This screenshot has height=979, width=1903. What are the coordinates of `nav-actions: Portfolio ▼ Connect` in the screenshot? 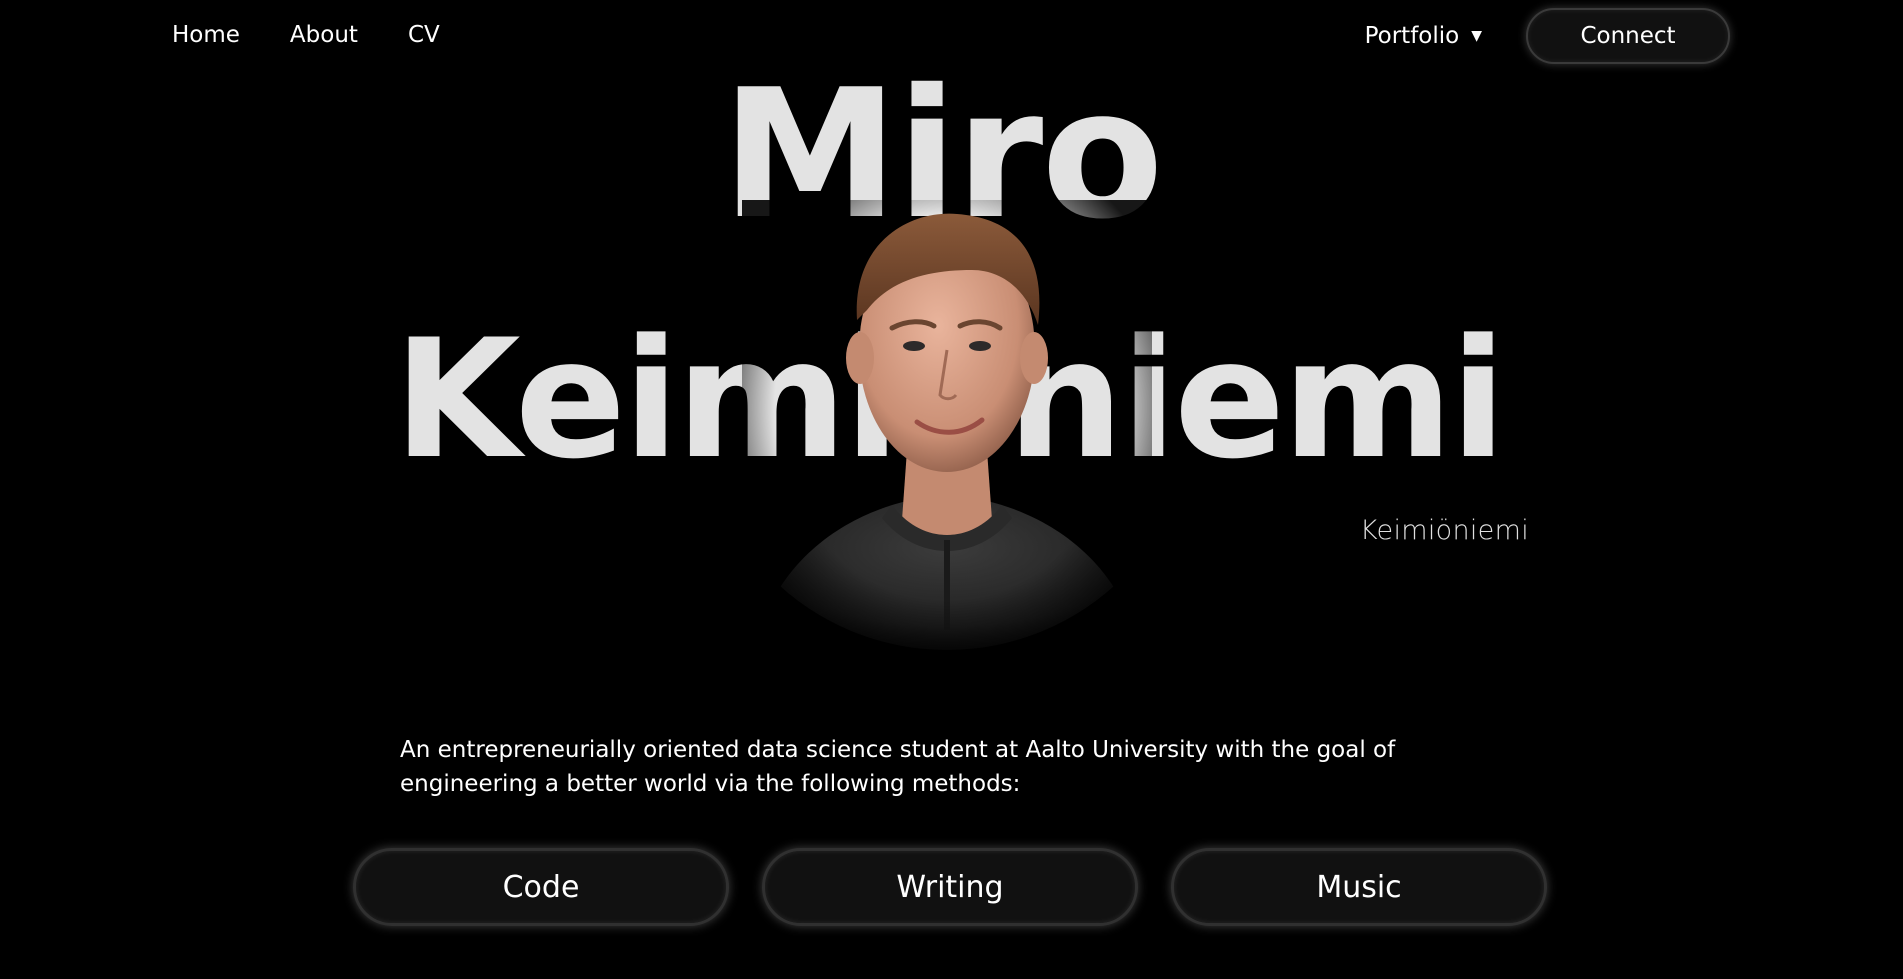 It's located at (1547, 36).